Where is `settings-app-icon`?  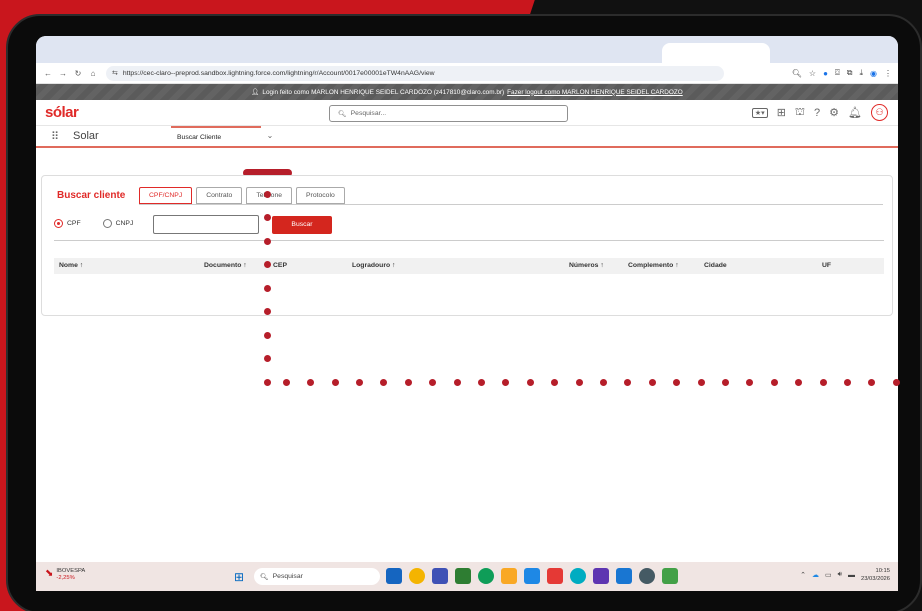 settings-app-icon is located at coordinates (601, 576).